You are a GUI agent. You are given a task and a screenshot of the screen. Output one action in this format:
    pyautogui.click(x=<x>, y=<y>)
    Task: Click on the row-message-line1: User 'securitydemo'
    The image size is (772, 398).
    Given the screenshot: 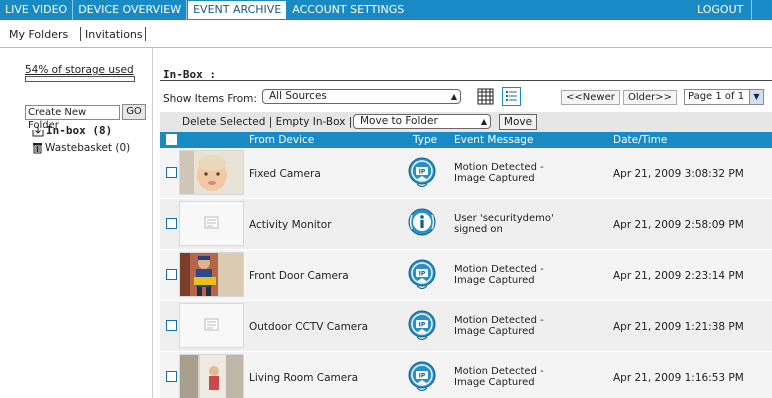 What is the action you would take?
    pyautogui.click(x=504, y=218)
    